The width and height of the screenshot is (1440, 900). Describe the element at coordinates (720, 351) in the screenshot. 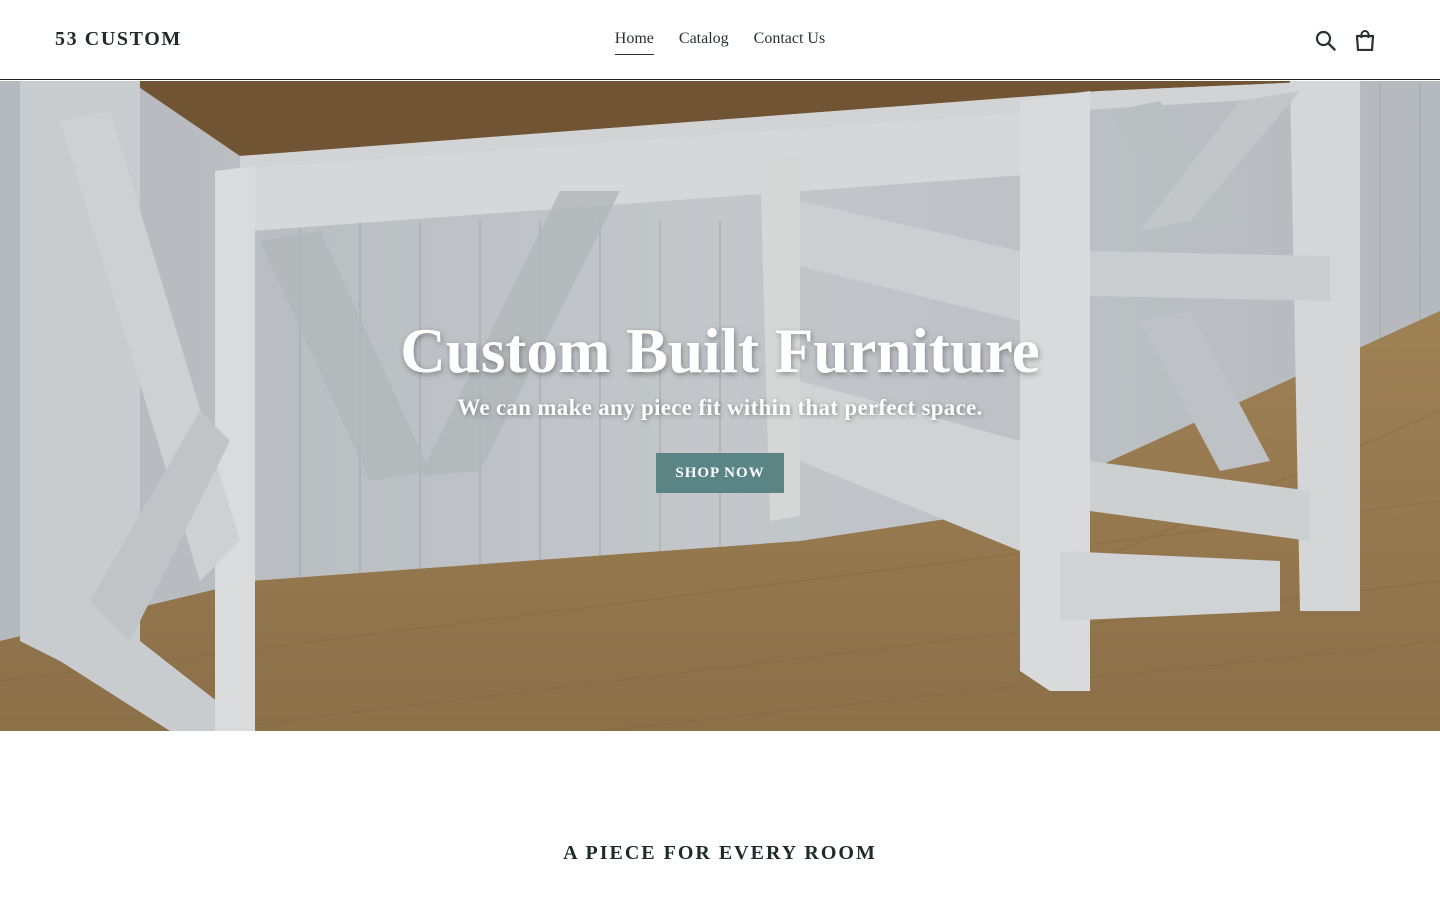

I see `hero-title: Custom Built Furniture` at that location.